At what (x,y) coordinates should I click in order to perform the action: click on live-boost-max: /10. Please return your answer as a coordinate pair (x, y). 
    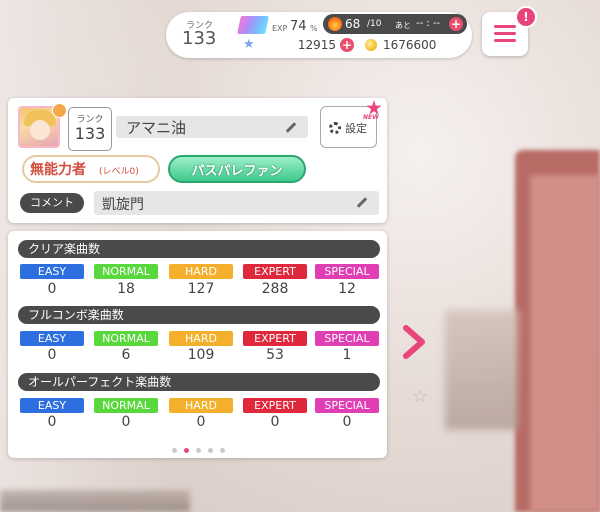
    Looking at the image, I should click on (374, 24).